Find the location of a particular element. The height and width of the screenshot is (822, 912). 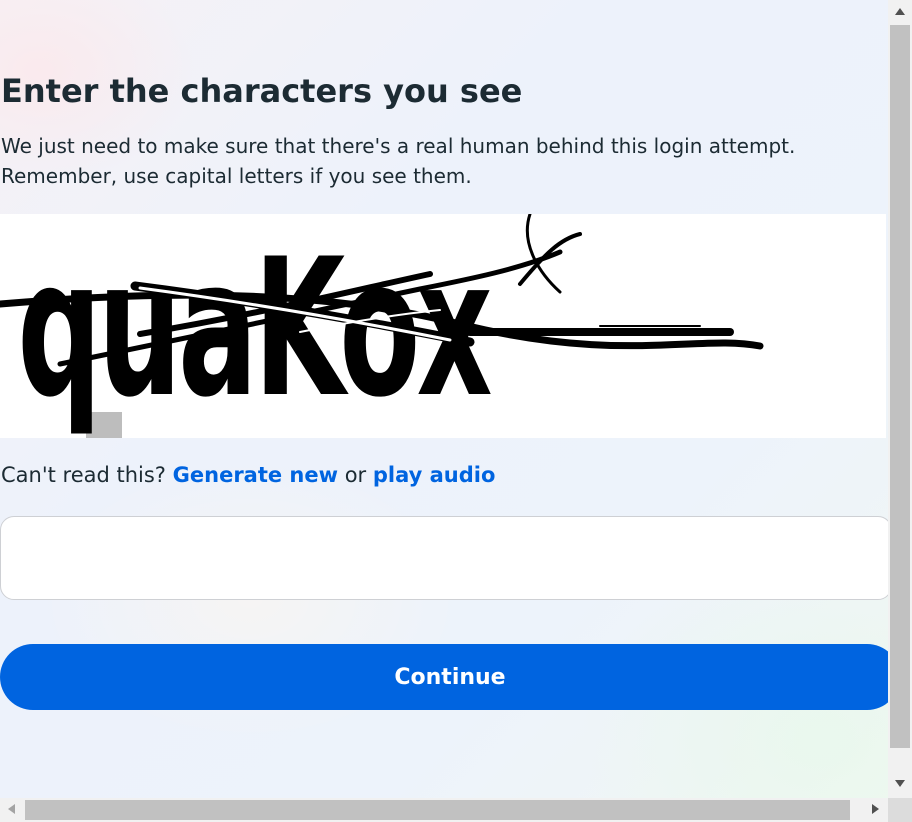

generate-new-link: Generate new is located at coordinates (255, 475).